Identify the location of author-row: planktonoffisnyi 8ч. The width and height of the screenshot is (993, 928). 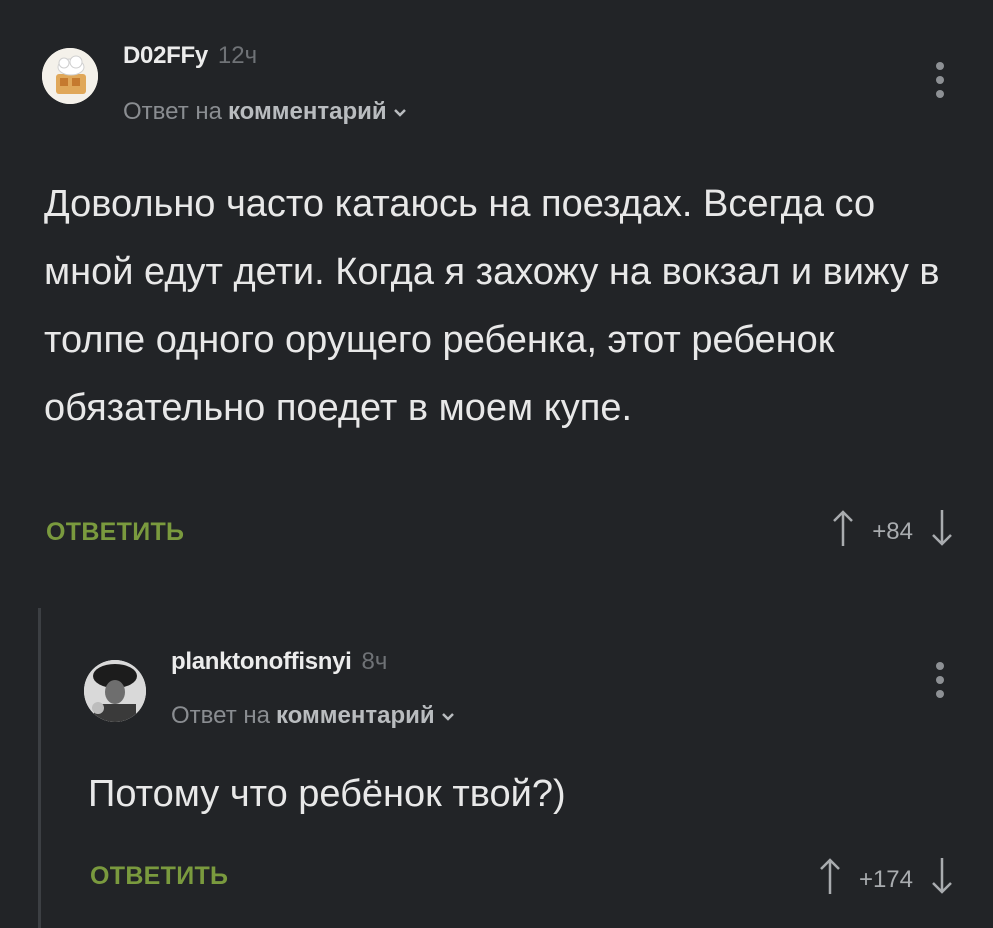
(279, 662).